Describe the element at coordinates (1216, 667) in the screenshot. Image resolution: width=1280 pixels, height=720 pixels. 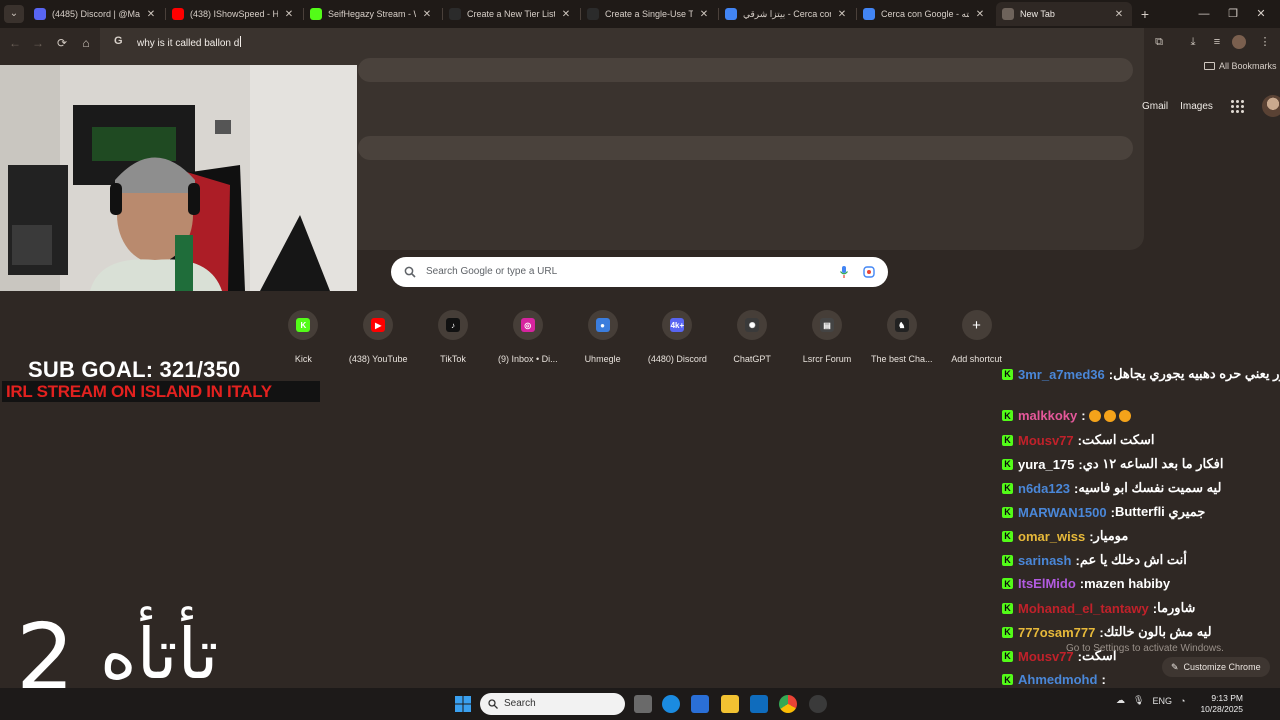
I see `customize-chrome-button: ✎ Customize Chrome` at that location.